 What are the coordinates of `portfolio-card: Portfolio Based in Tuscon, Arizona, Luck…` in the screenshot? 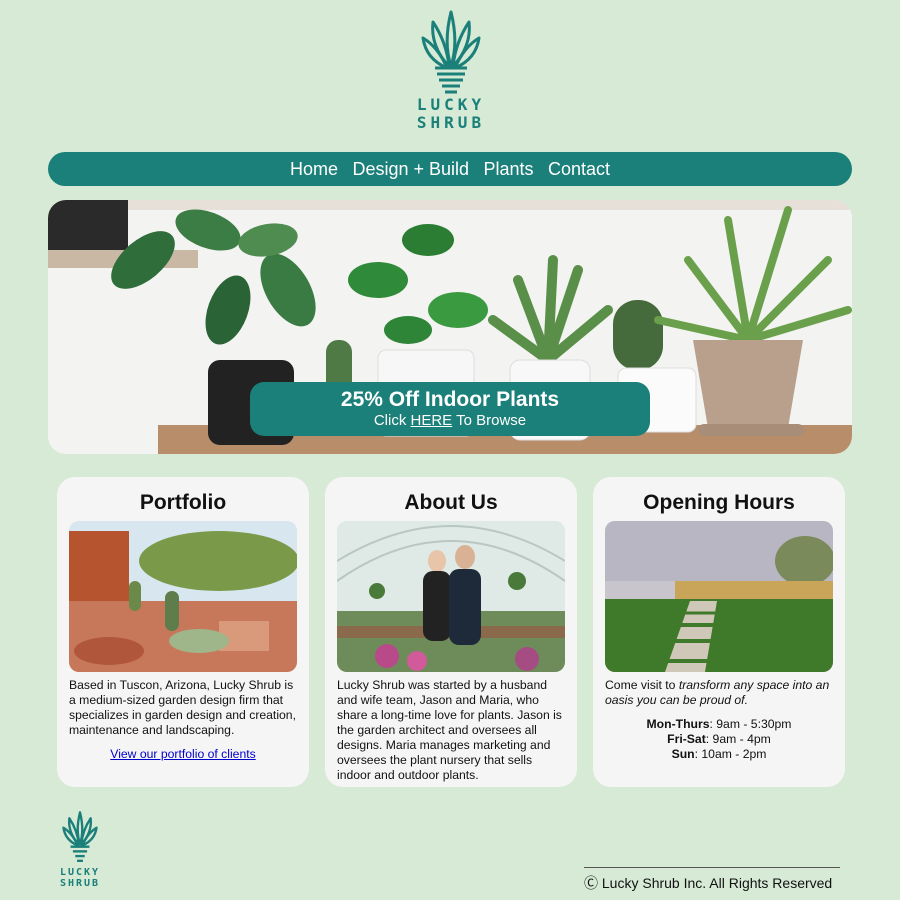 It's located at (183, 632).